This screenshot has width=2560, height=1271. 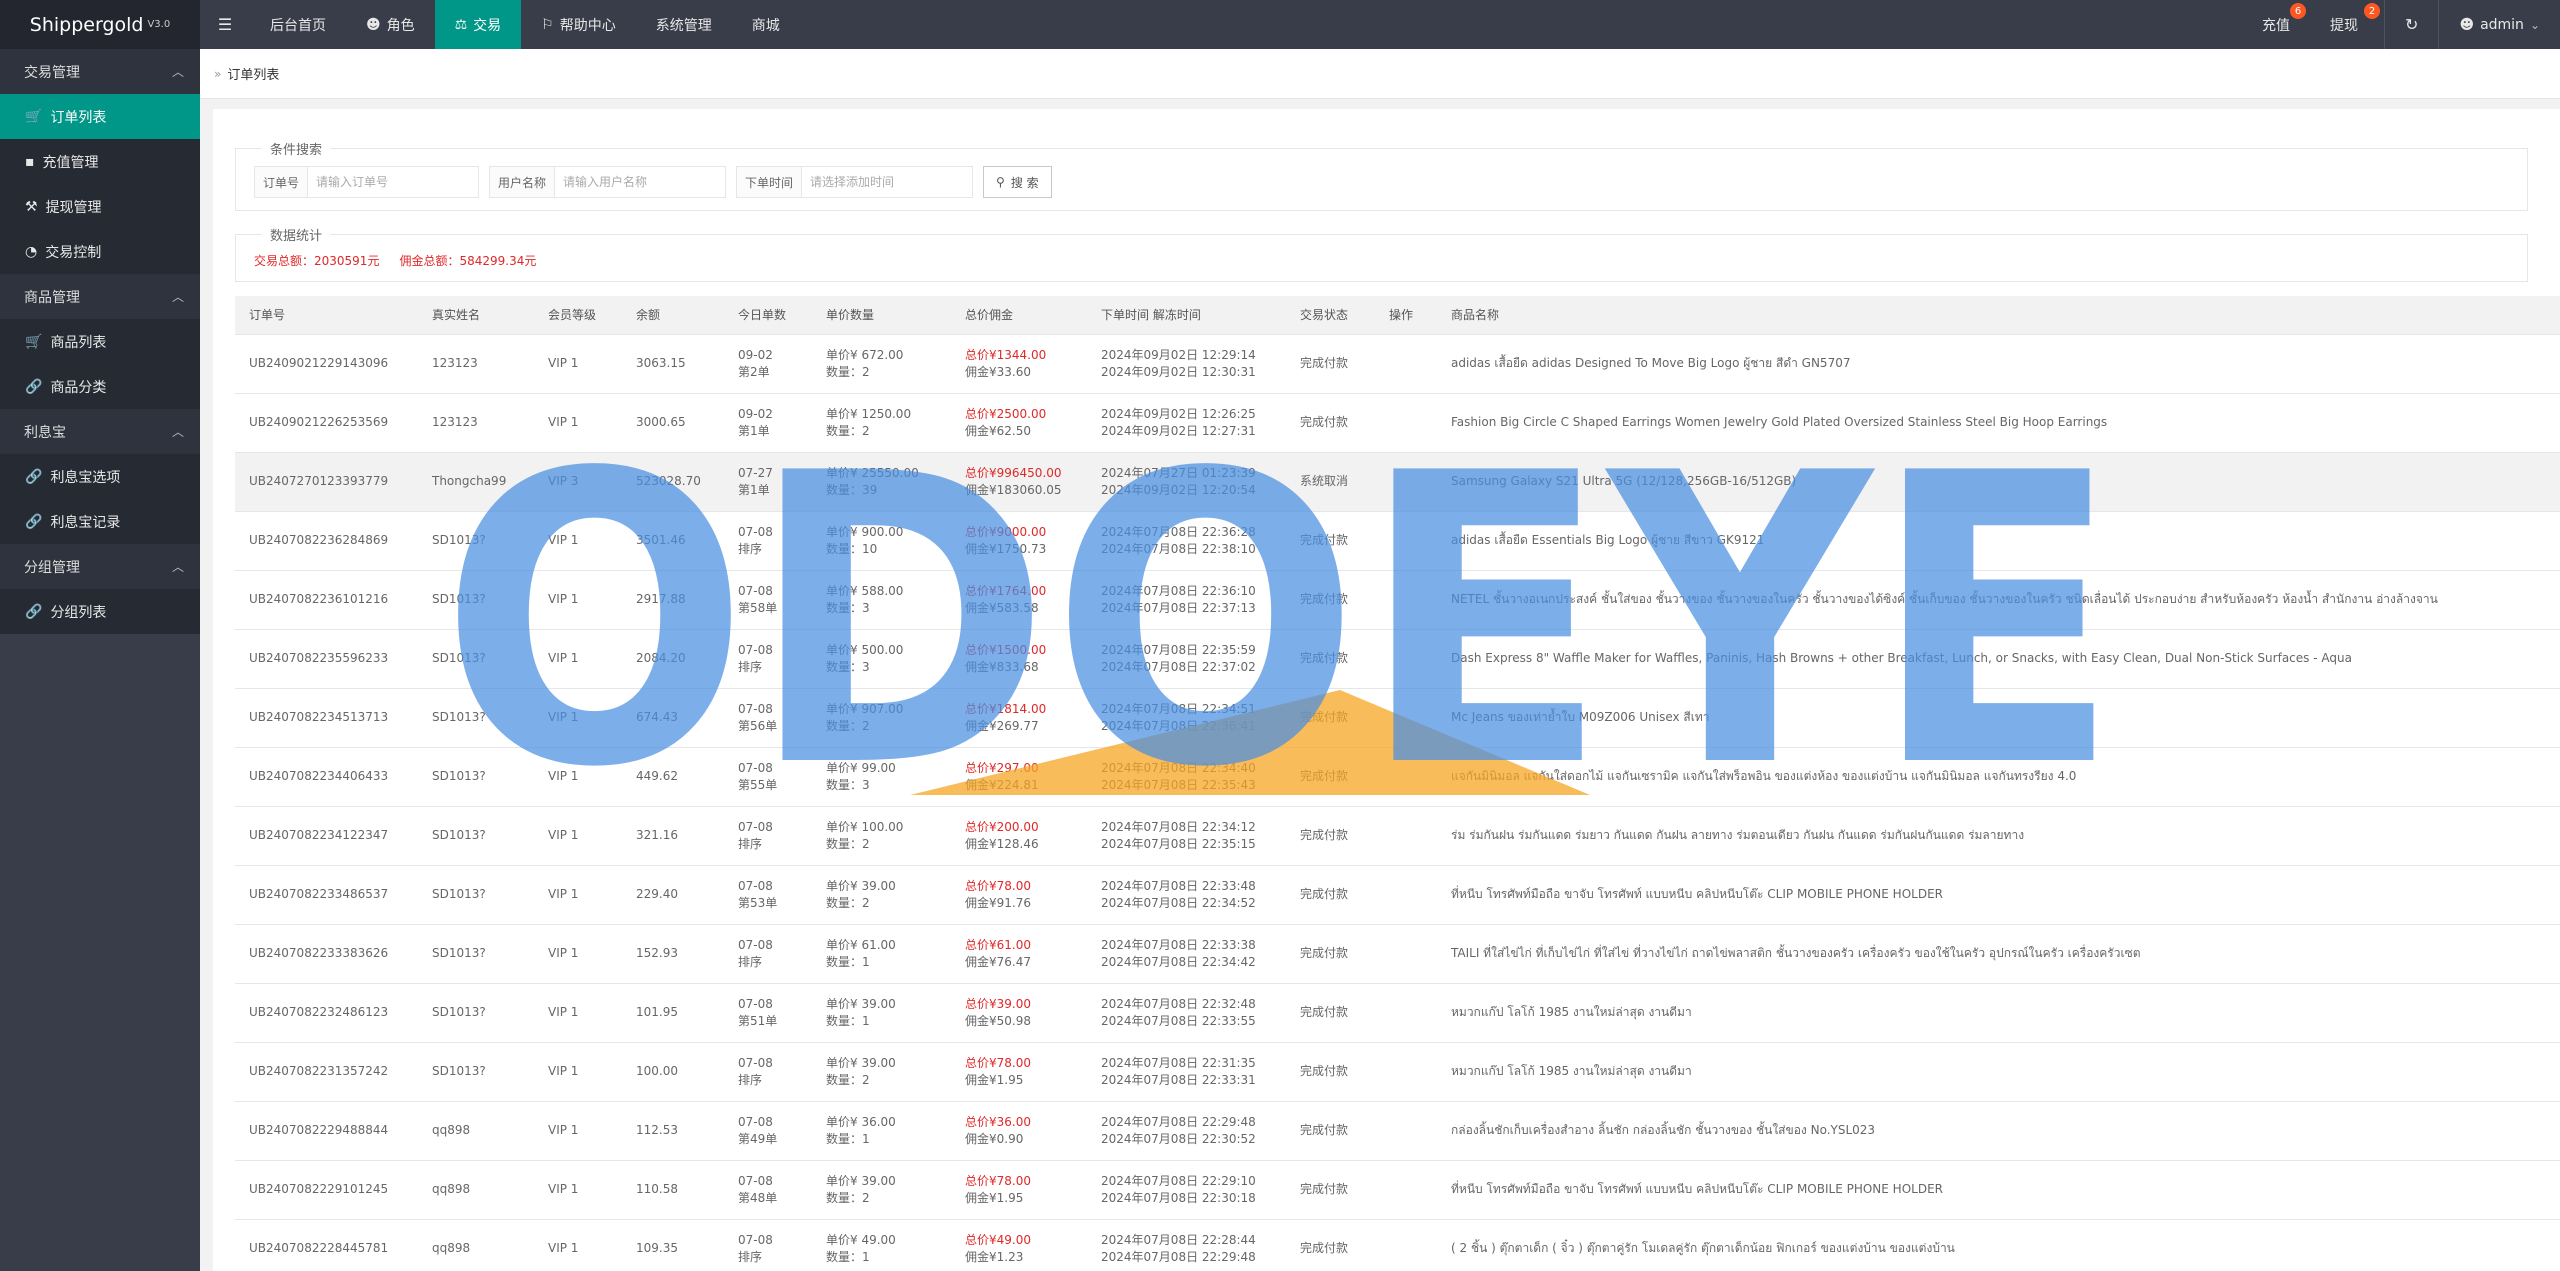 I want to click on search-section: 条件搜索 订单号 用户名称 下单时间 ⚲ 搜 索, so click(x=1381, y=175).